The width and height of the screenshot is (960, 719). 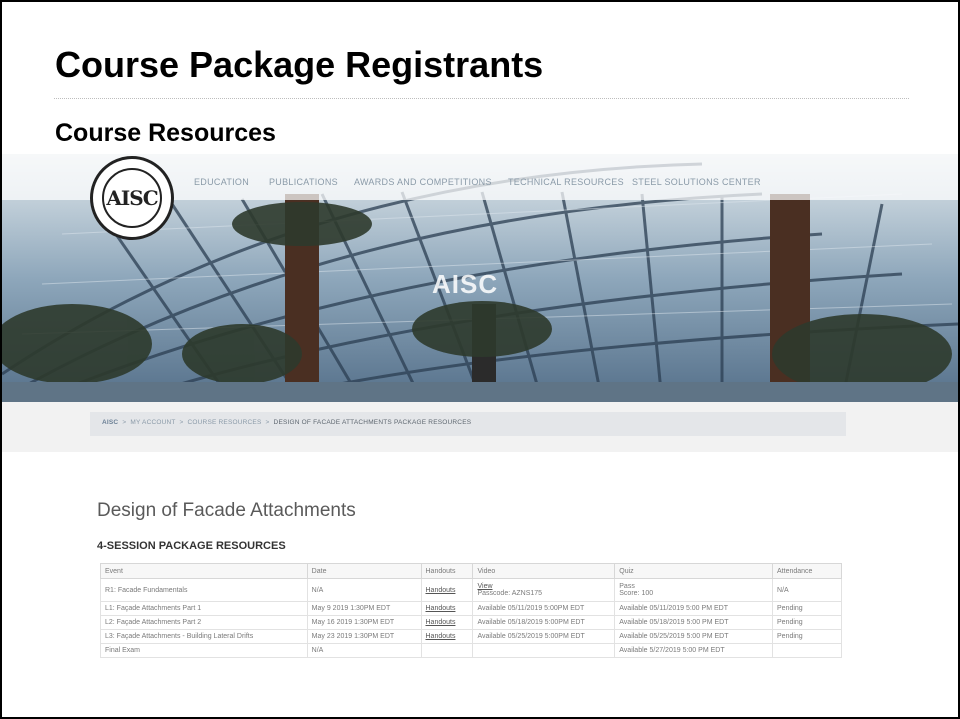 What do you see at coordinates (807, 650) in the screenshot?
I see `attendance-cell` at bounding box center [807, 650].